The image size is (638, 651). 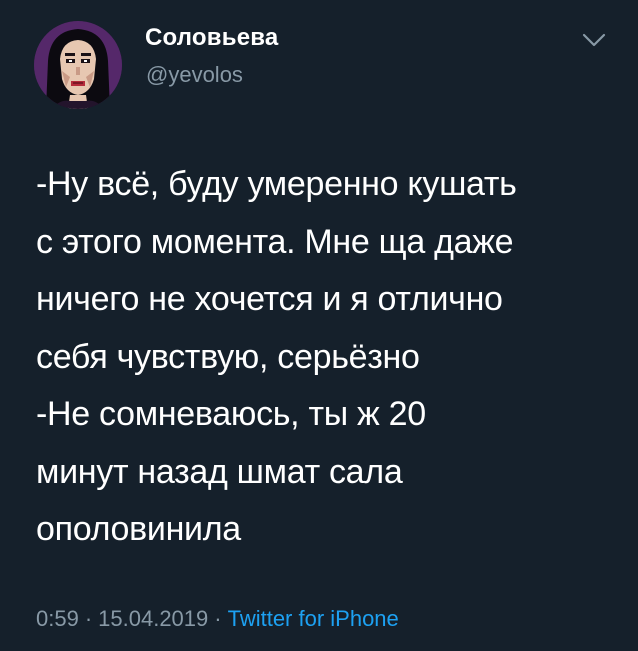 I want to click on tweet-text-line: -Ну всё, буду умеренно кушать, so click(x=276, y=184).